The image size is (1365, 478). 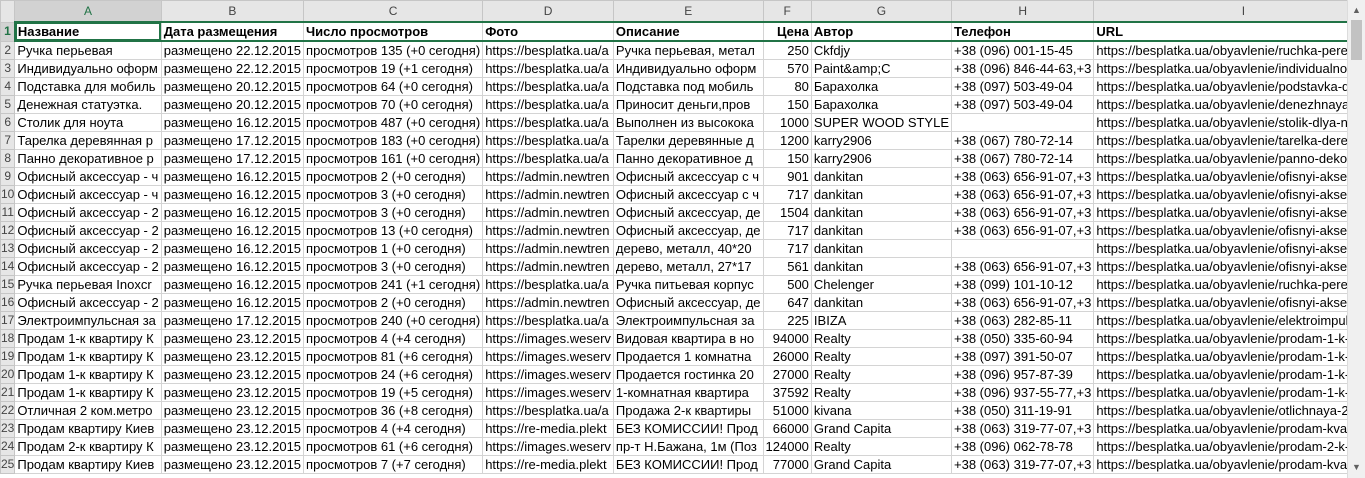 What do you see at coordinates (1022, 320) in the screenshot?
I see `cell-h17: +38 (063) 282-85-11` at bounding box center [1022, 320].